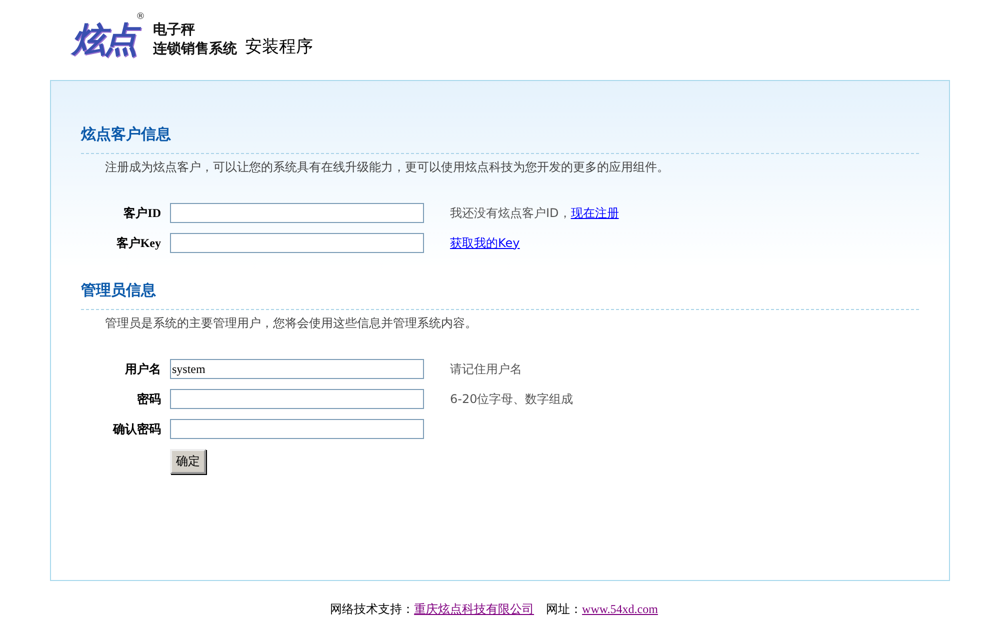  What do you see at coordinates (594, 213) in the screenshot?
I see `link: 现在注册` at bounding box center [594, 213].